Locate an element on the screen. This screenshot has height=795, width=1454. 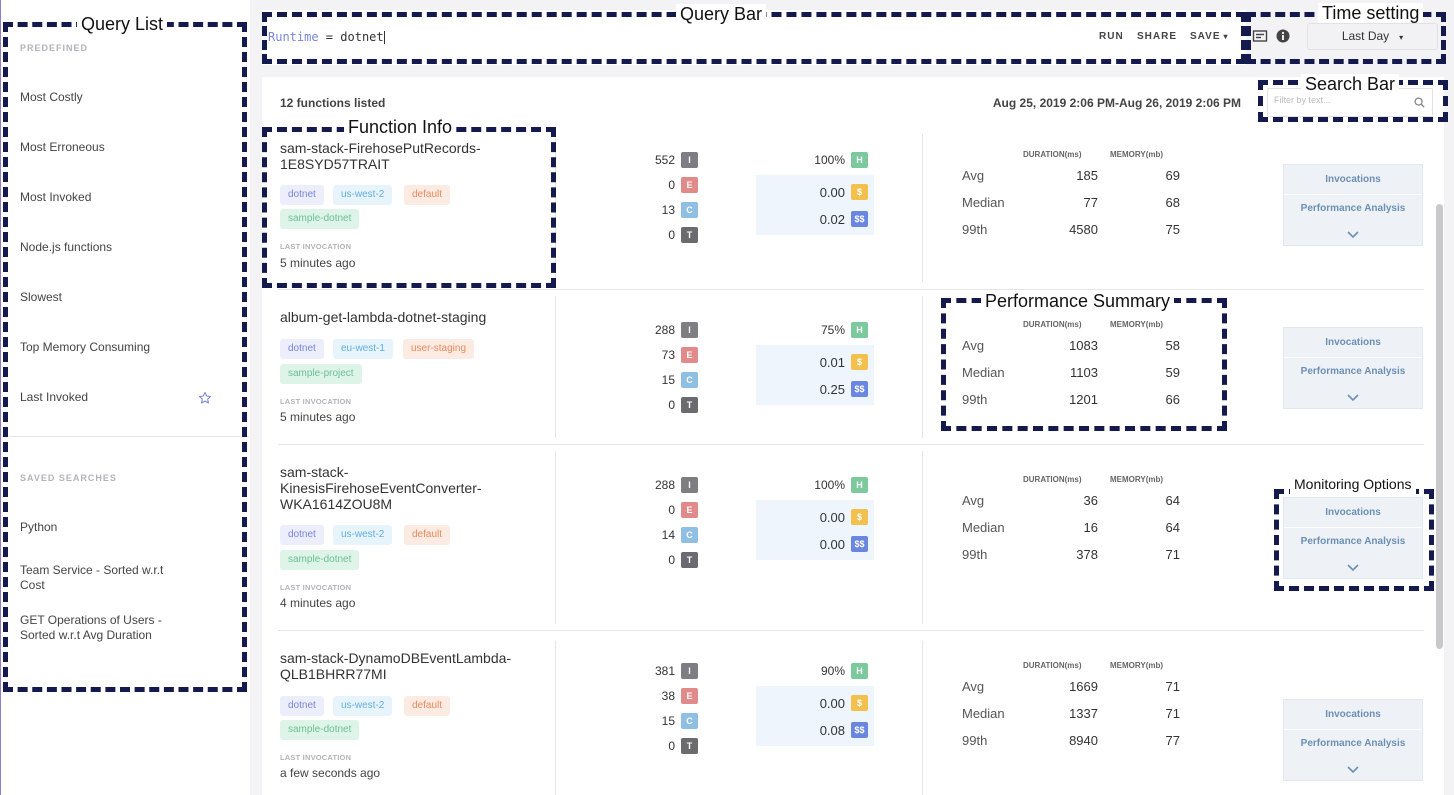
tag-project: sample-project is located at coordinates (321, 374).